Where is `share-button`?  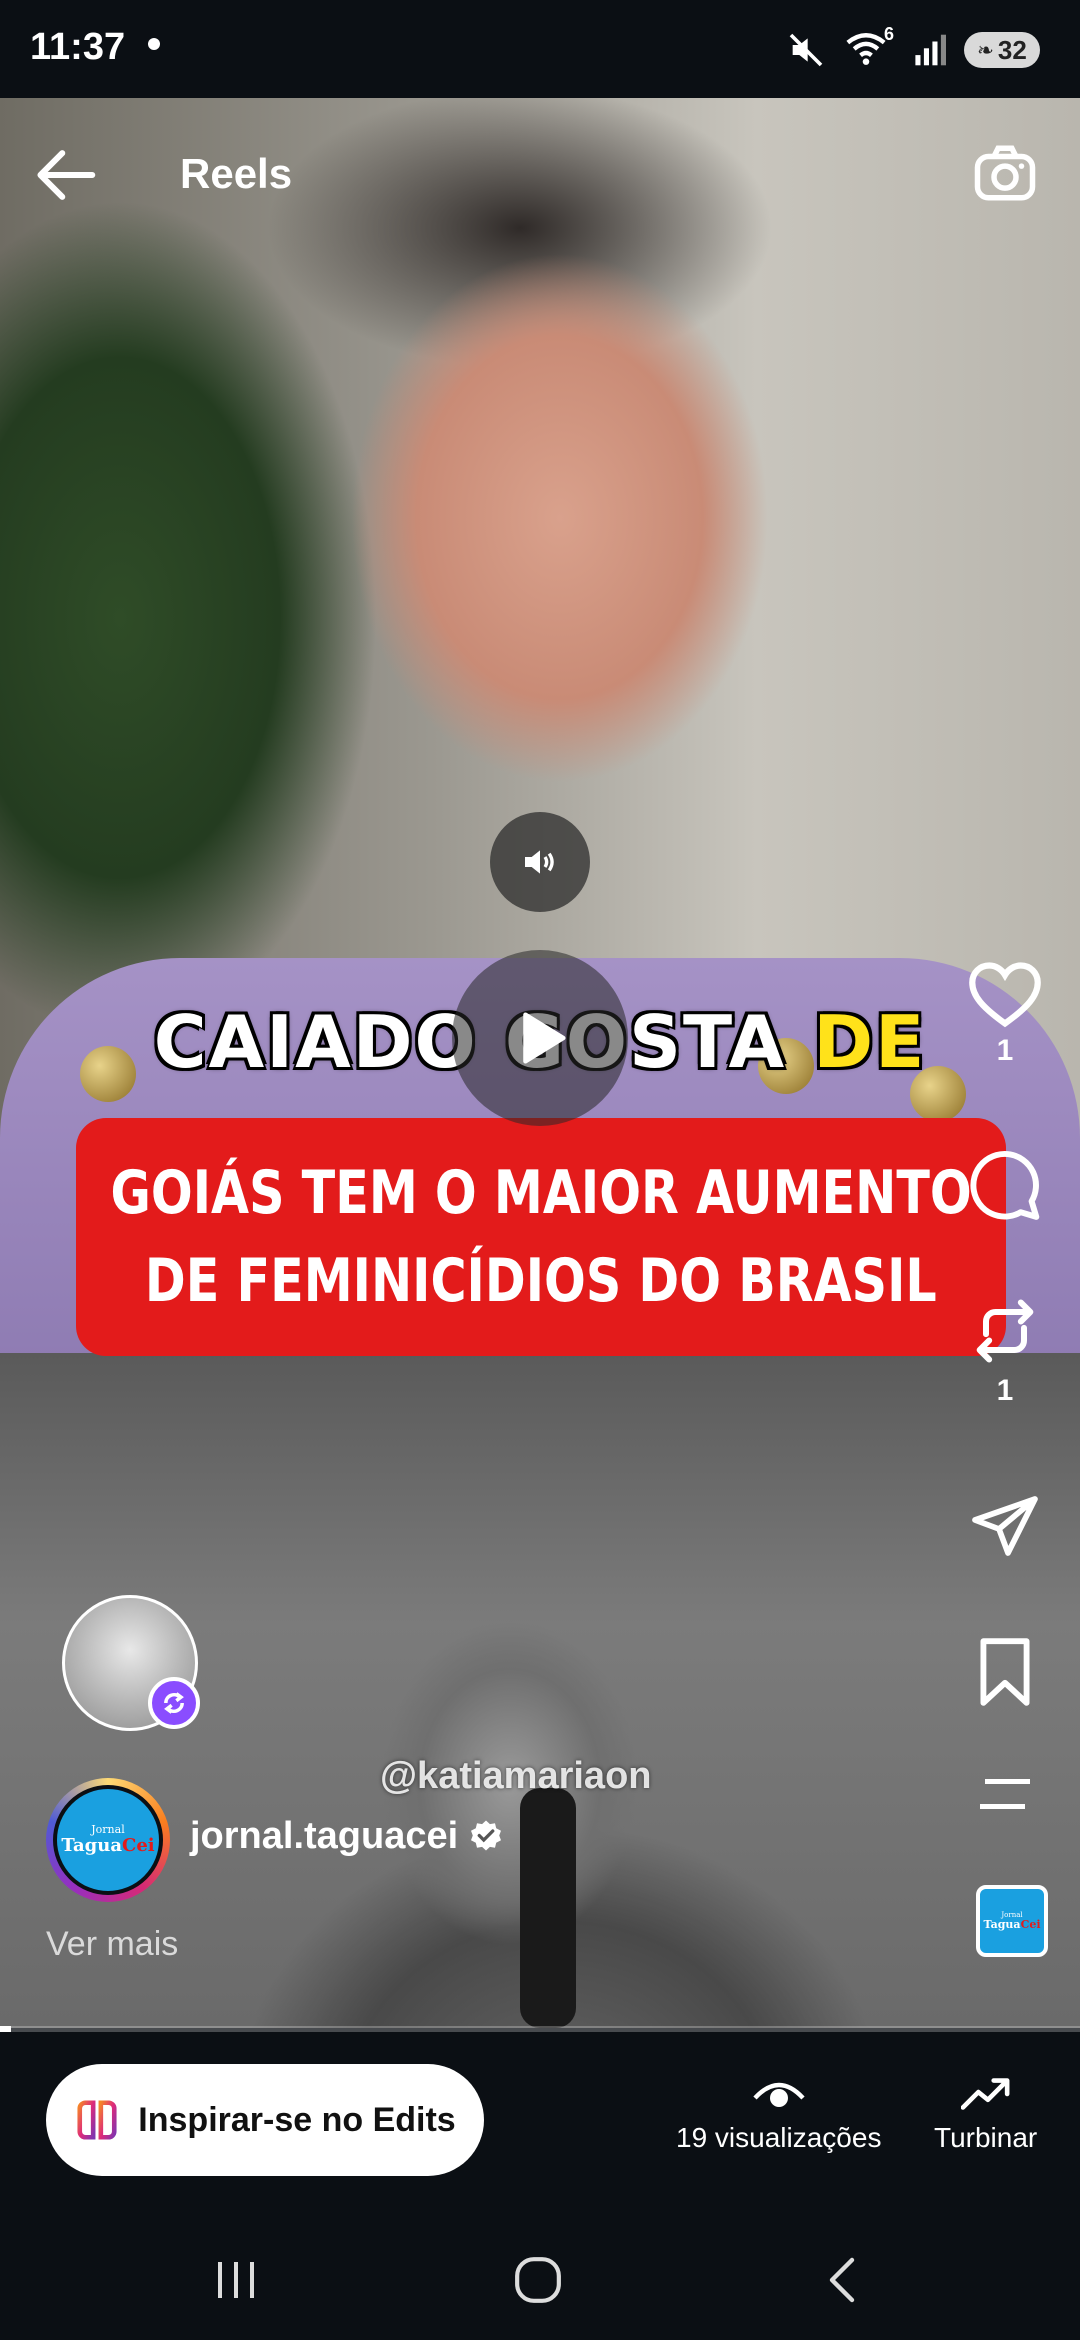 share-button is located at coordinates (1005, 1526).